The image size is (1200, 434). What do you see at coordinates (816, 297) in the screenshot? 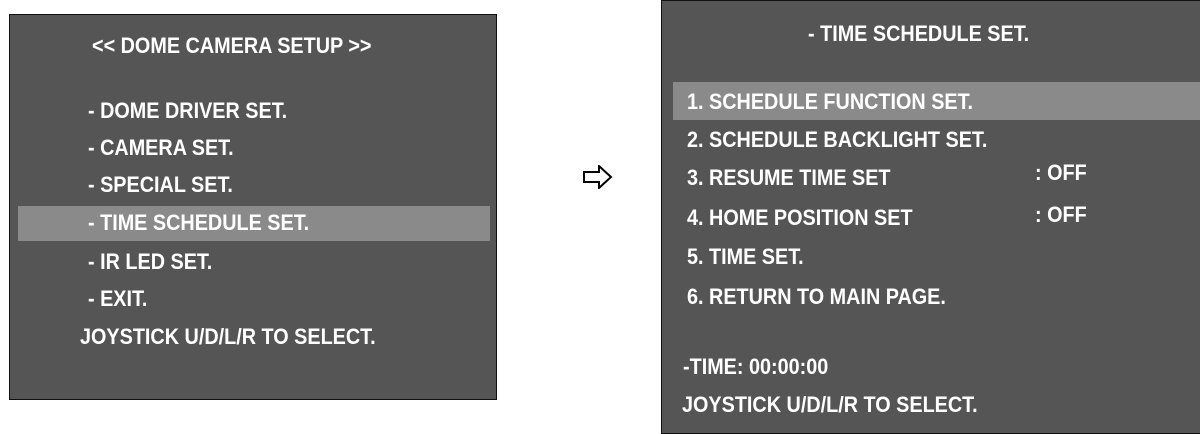
I see `return-to-main-page-item: 6. RETURN TO MAIN PAGE.` at bounding box center [816, 297].